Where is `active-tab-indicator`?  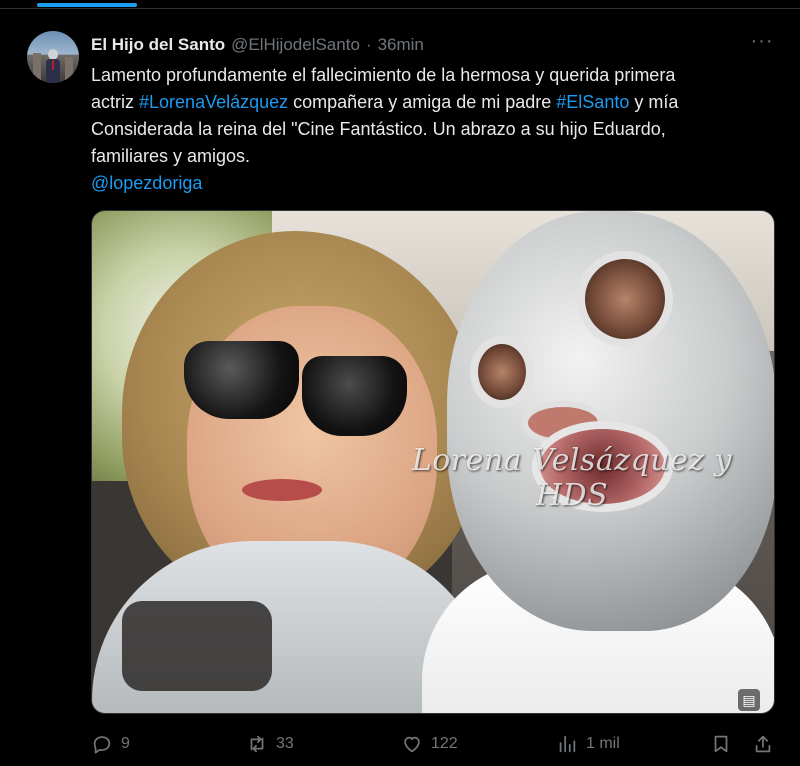
active-tab-indicator is located at coordinates (87, 5).